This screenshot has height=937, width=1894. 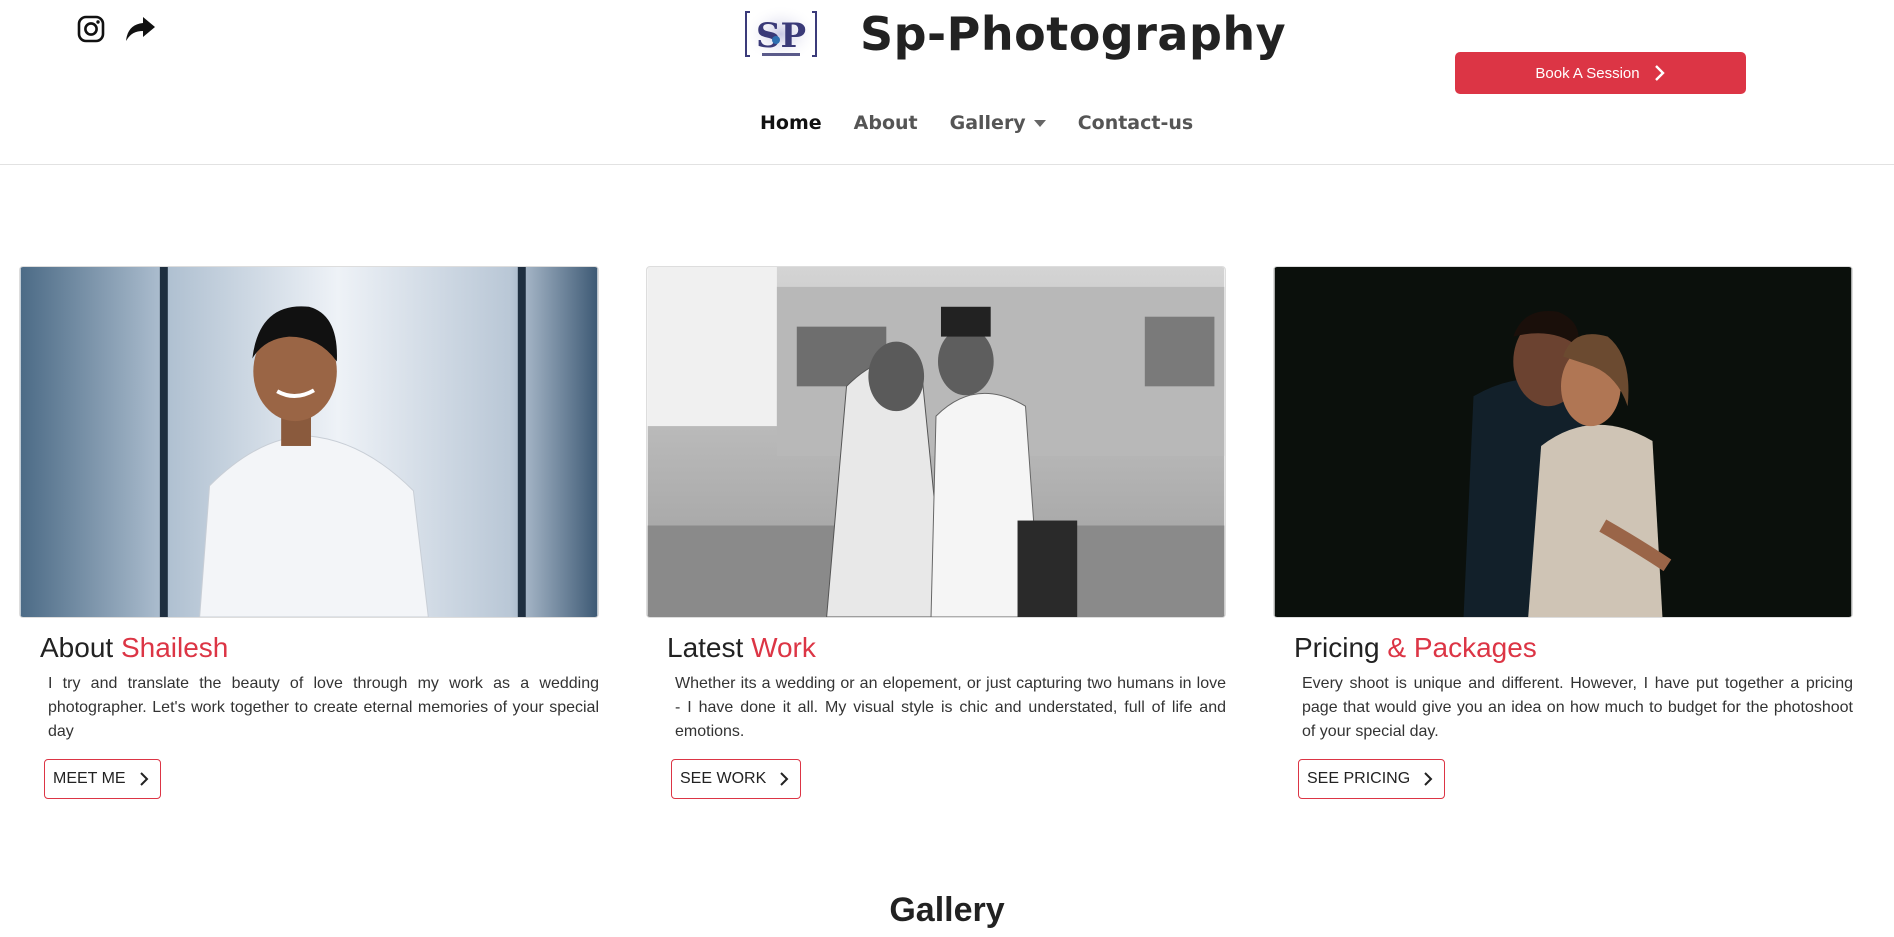 What do you see at coordinates (936, 442) in the screenshot?
I see `work-photo` at bounding box center [936, 442].